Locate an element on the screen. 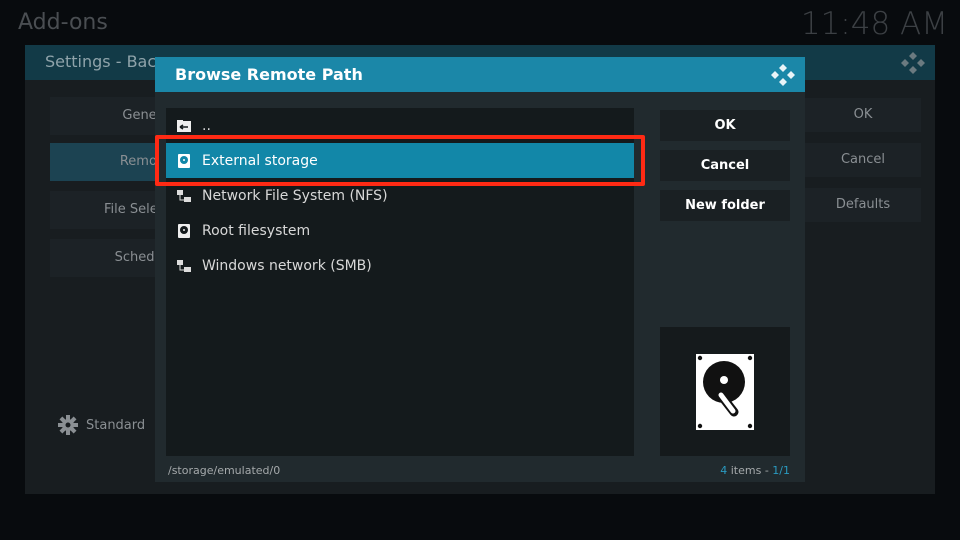 This screenshot has height=540, width=960. settings-title: Settings - Bac is located at coordinates (101, 61).